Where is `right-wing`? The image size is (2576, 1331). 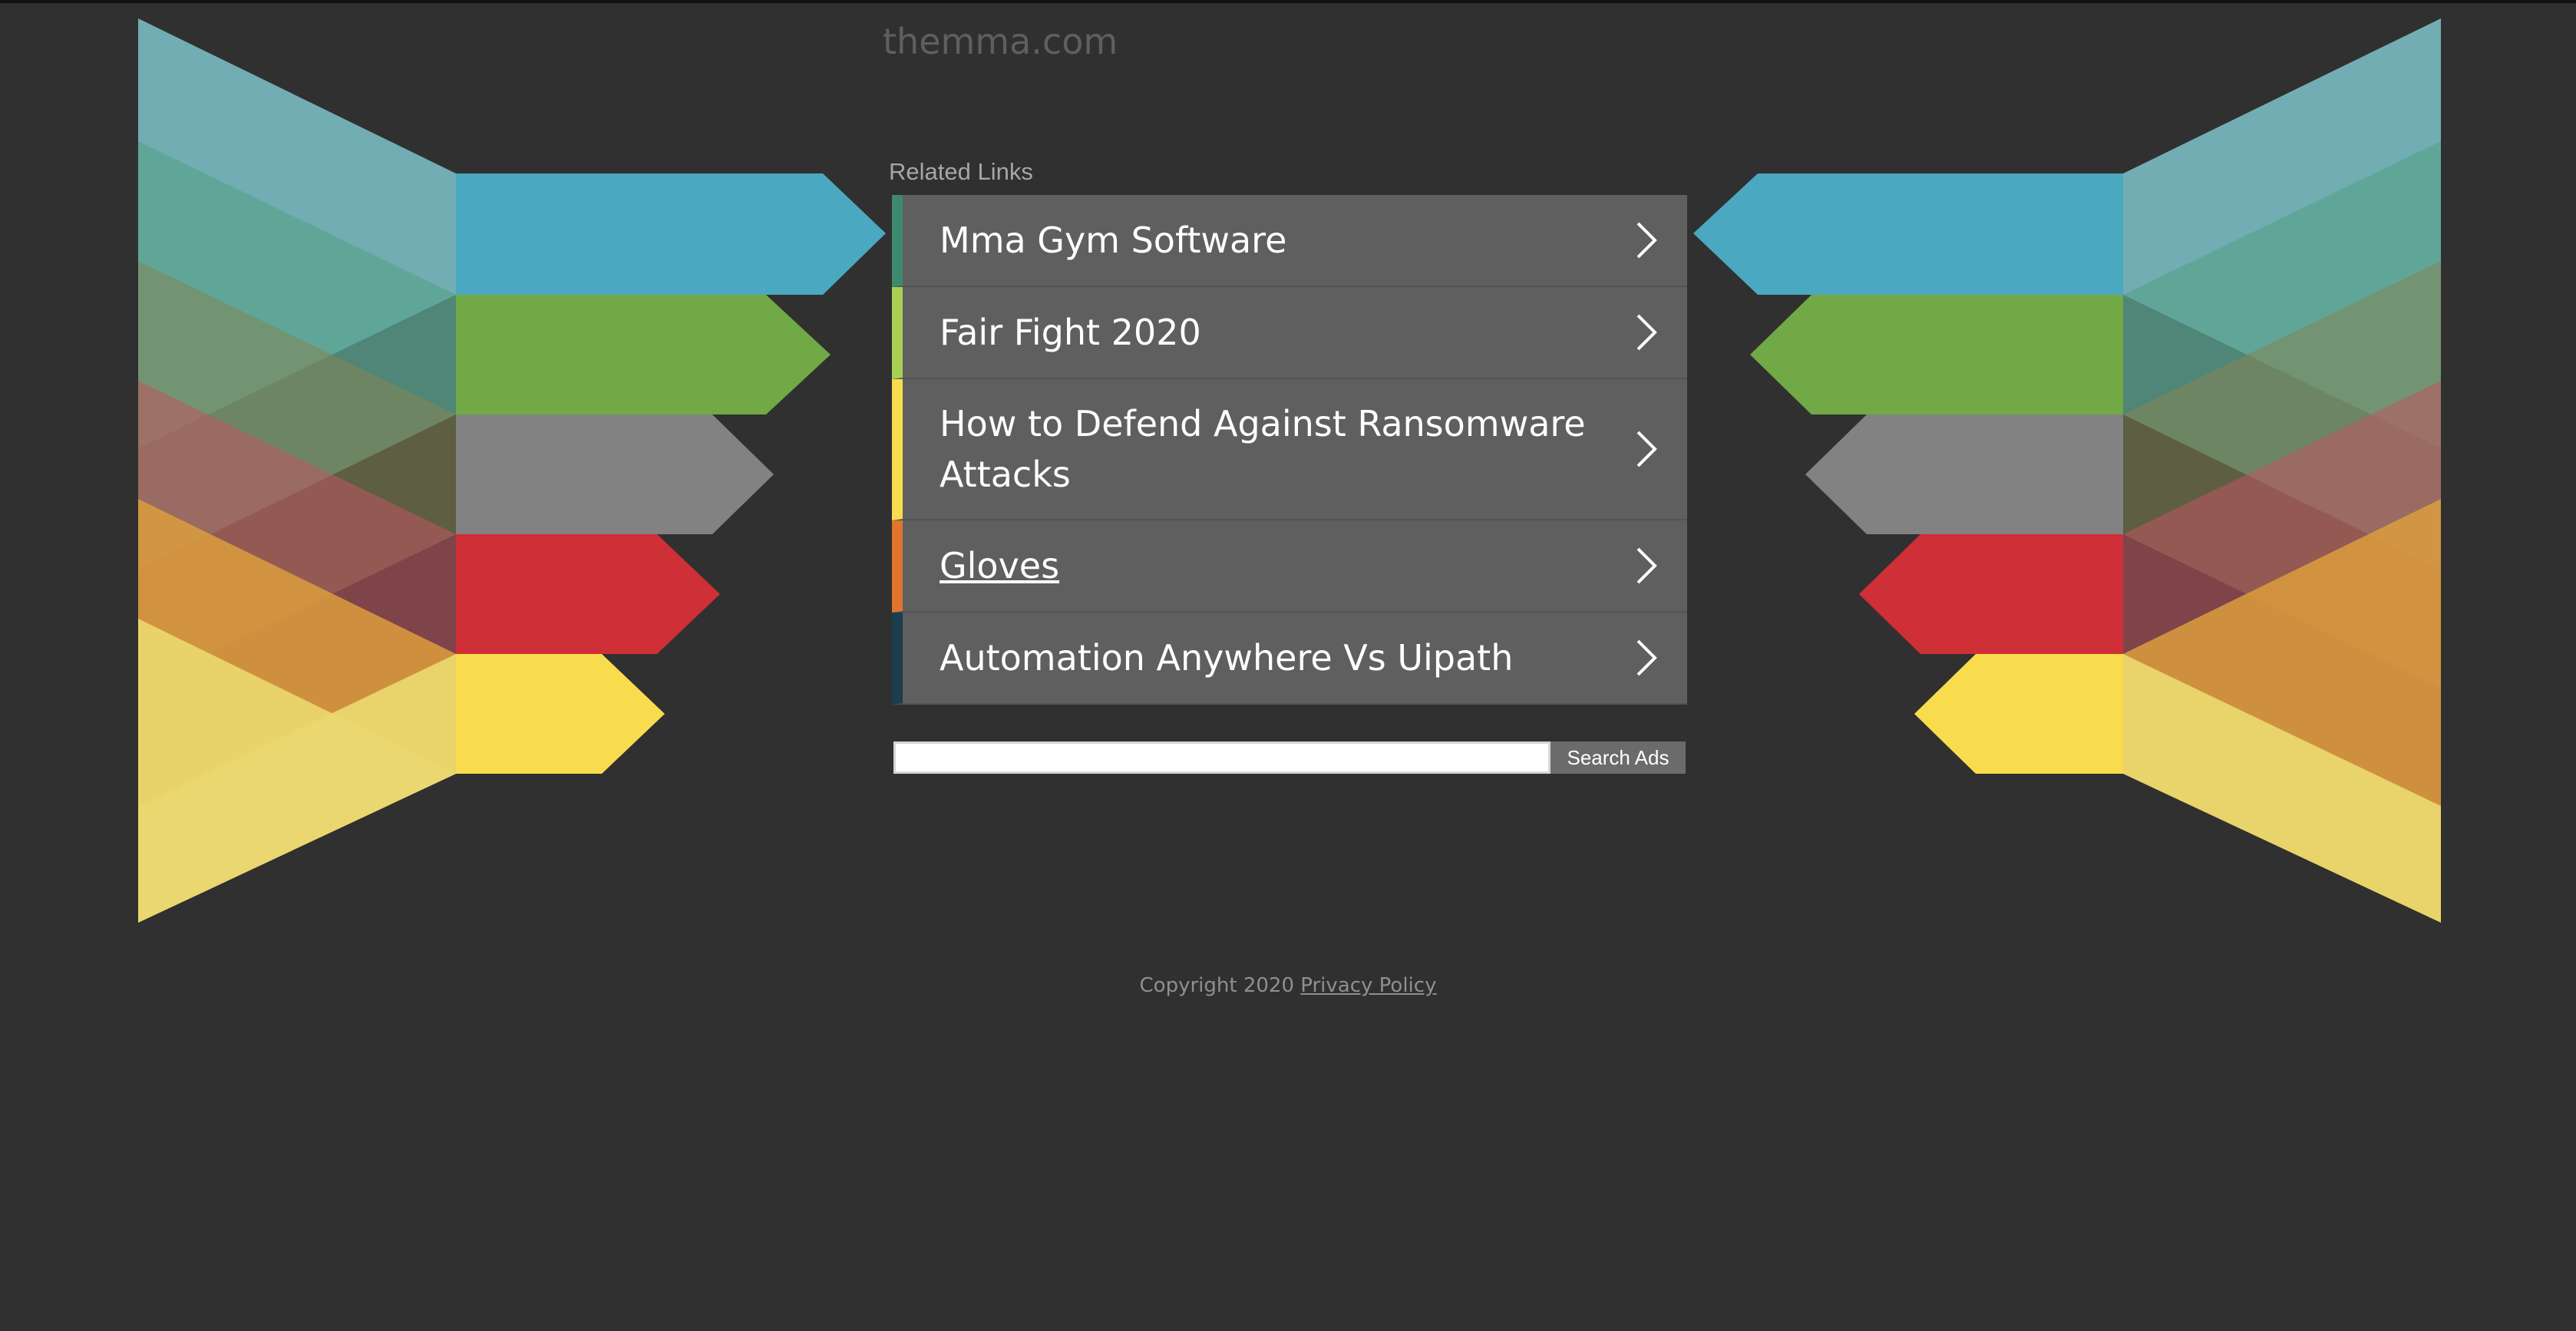
right-wing is located at coordinates (2282, 470).